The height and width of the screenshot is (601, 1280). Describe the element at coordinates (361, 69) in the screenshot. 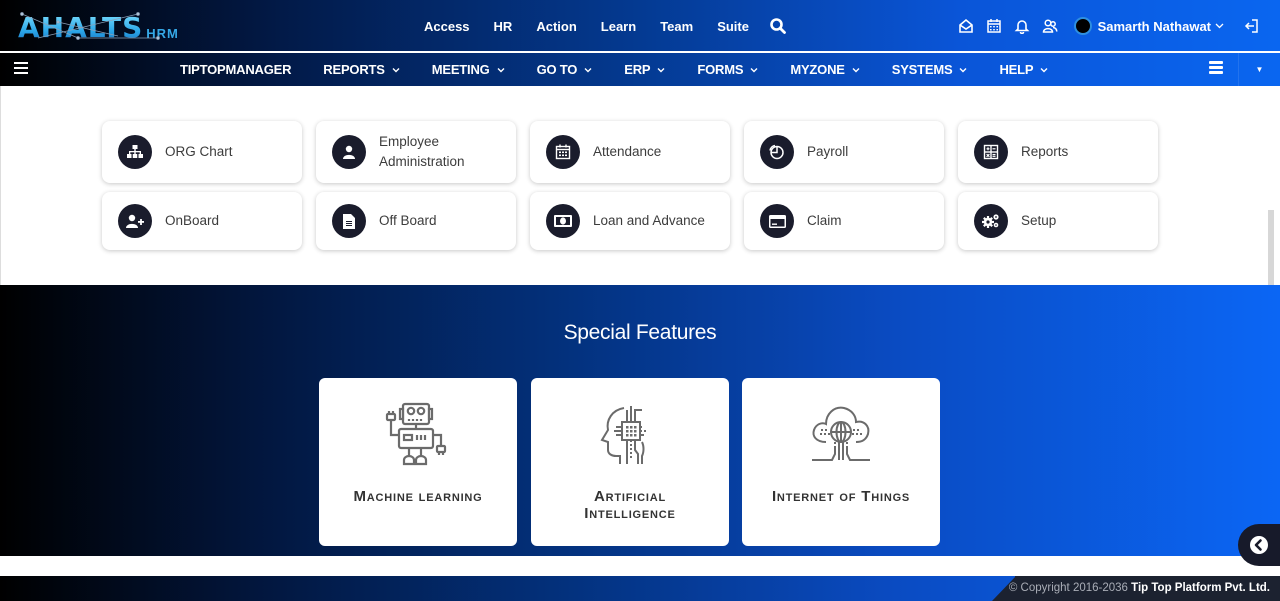

I see `menu-item-reports: REPORTS` at that location.